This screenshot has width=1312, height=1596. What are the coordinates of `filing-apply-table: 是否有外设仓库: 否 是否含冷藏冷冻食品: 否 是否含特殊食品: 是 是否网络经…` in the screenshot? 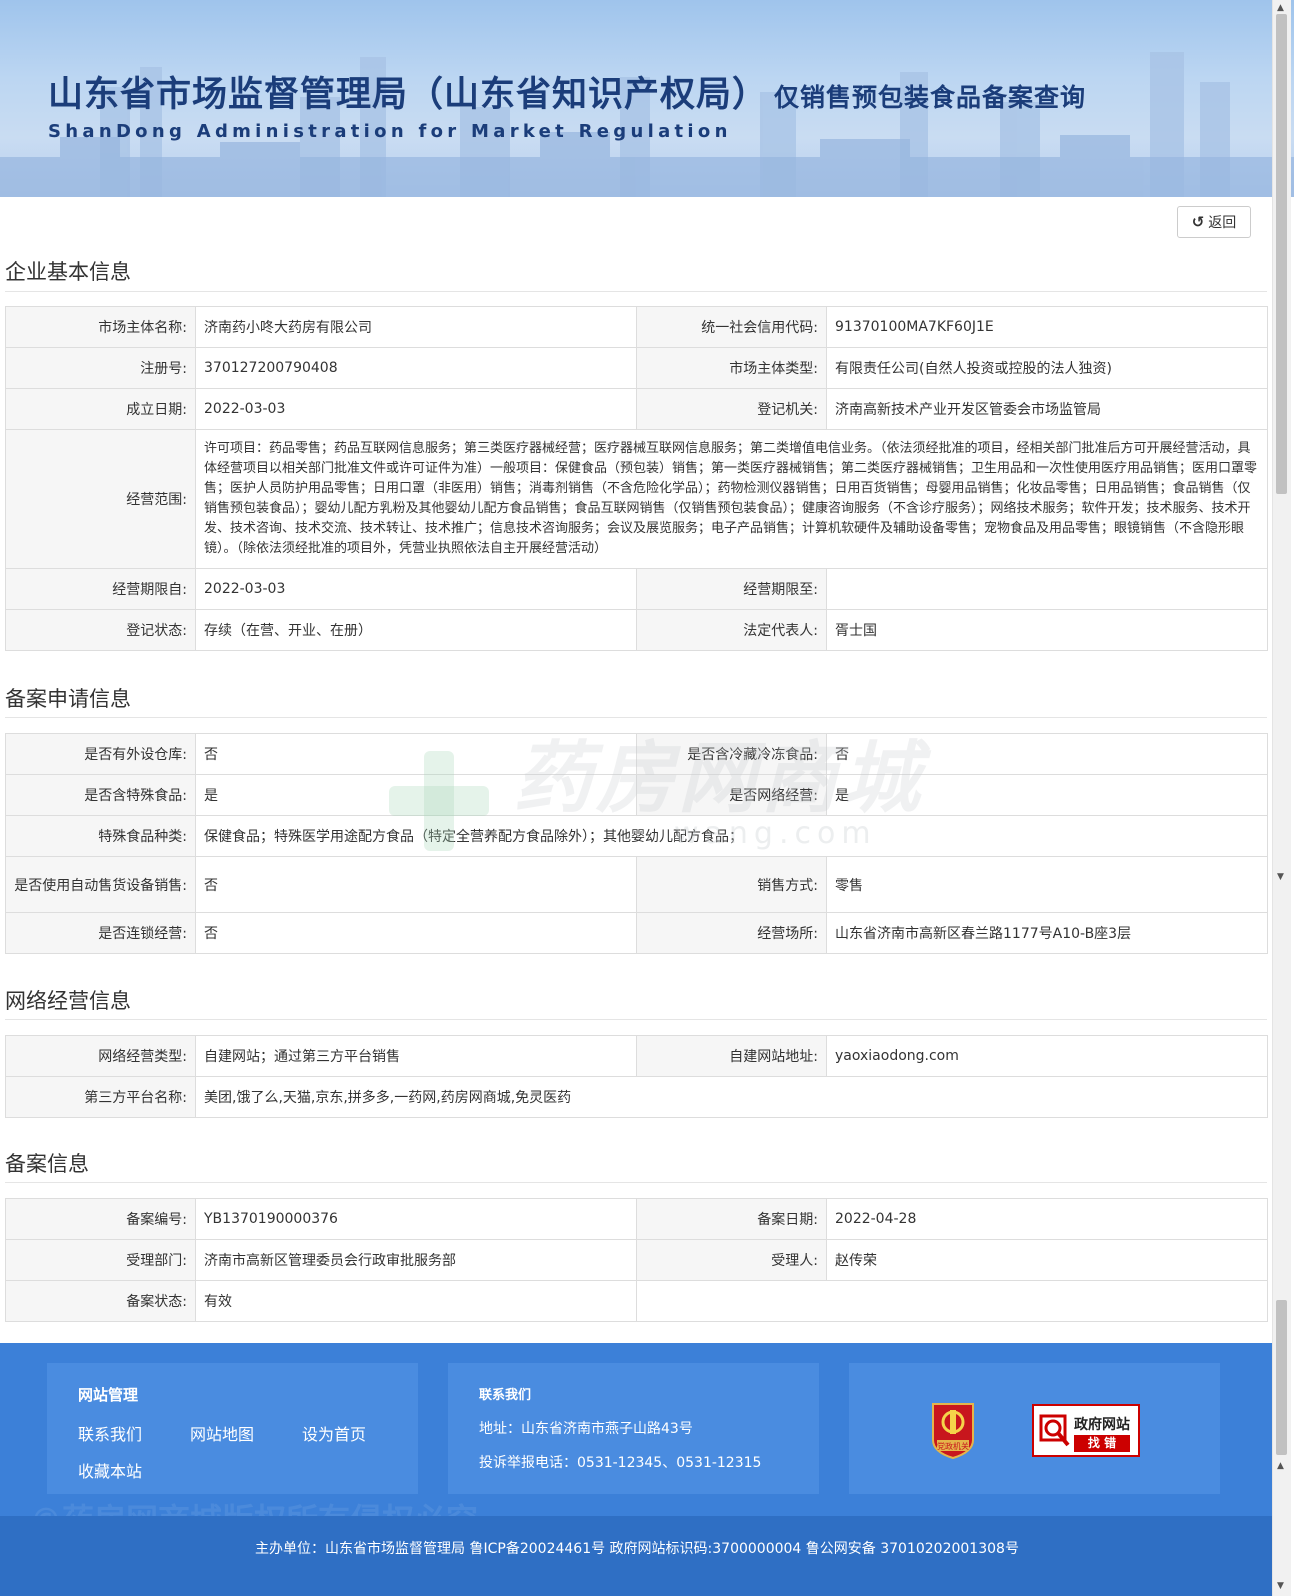 It's located at (636, 843).